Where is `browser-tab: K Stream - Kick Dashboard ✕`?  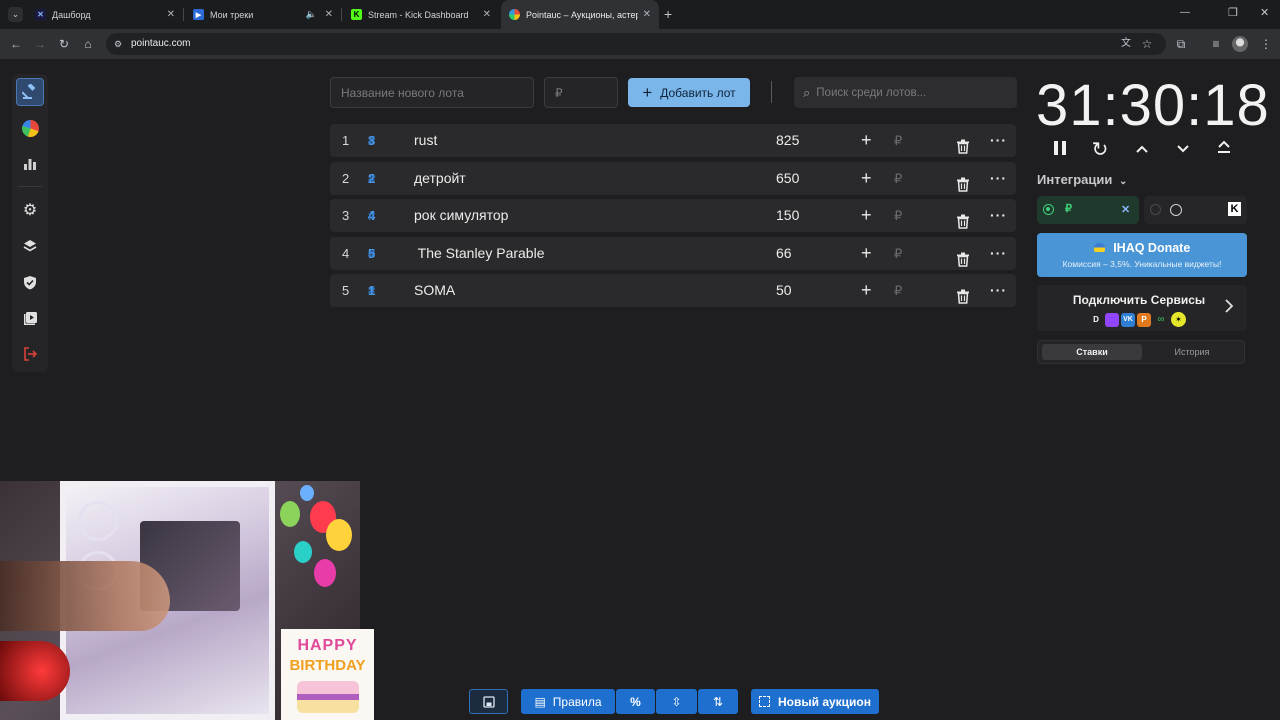 browser-tab: K Stream - Kick Dashboard ✕ is located at coordinates (421, 14).